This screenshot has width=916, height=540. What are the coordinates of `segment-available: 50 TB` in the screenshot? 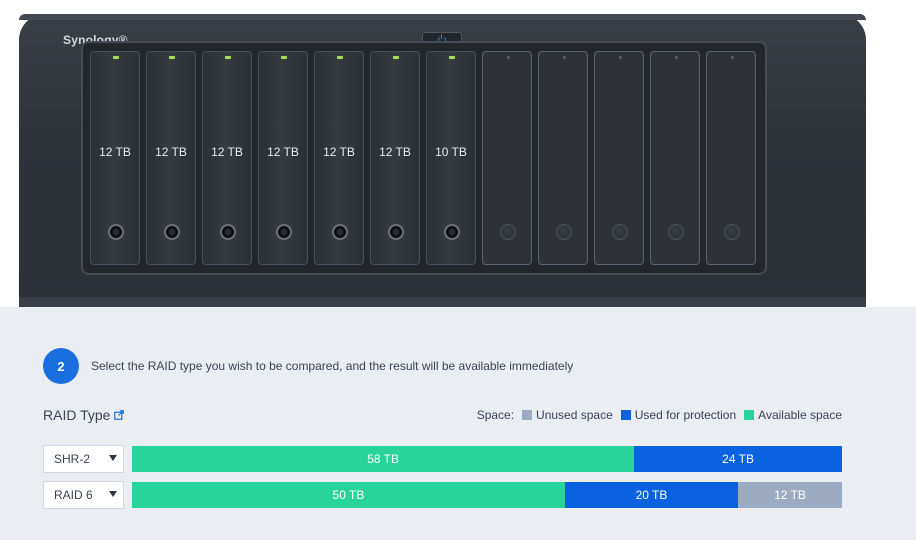 It's located at (348, 495).